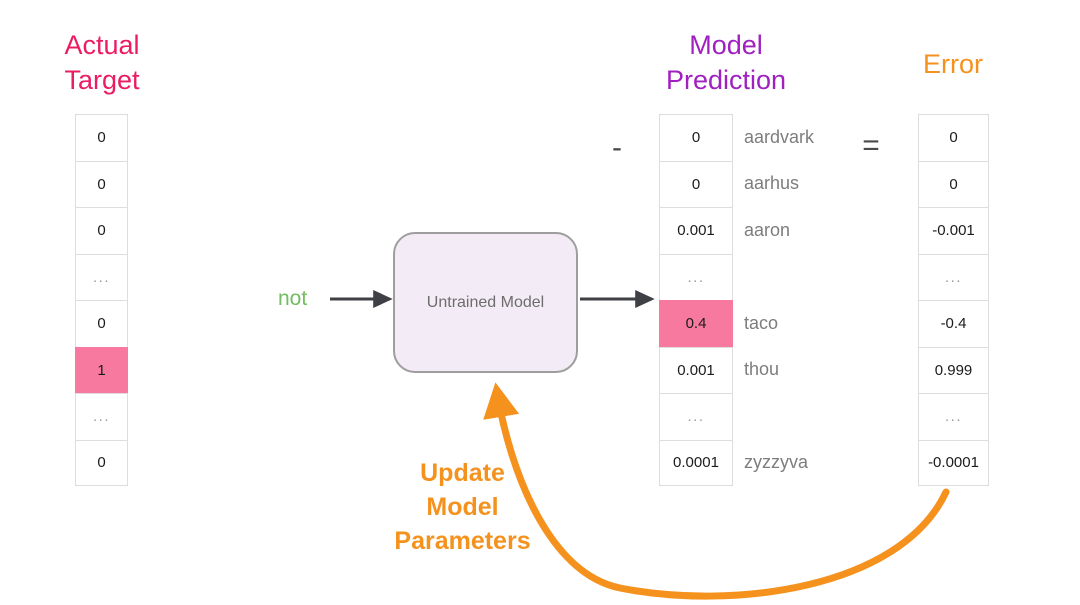  Describe the element at coordinates (767, 229) in the screenshot. I see `vocabulary-label: aaron` at that location.